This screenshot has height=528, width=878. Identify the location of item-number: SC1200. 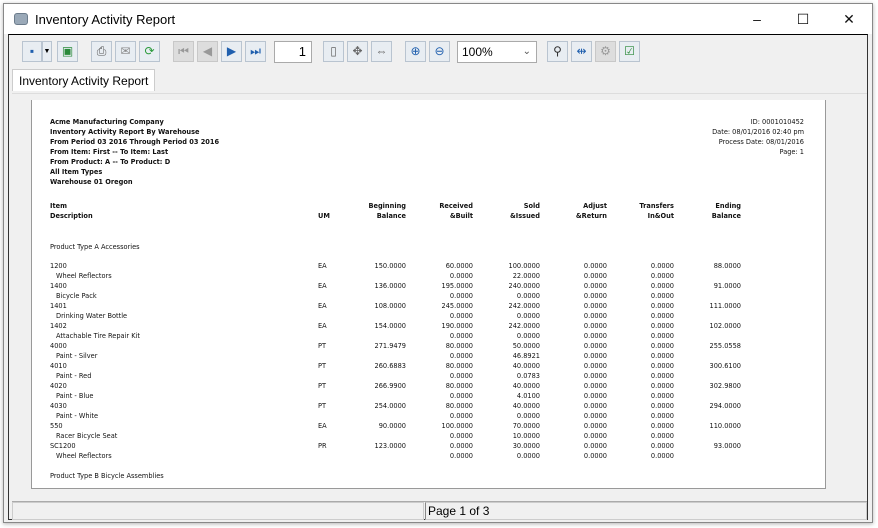
(63, 446).